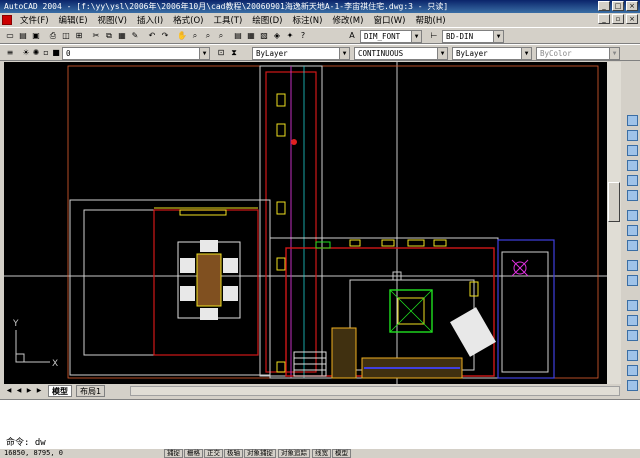 The image size is (640, 458). What do you see at coordinates (112, 20) in the screenshot?
I see `menu-view: 视图(V)` at bounding box center [112, 20].